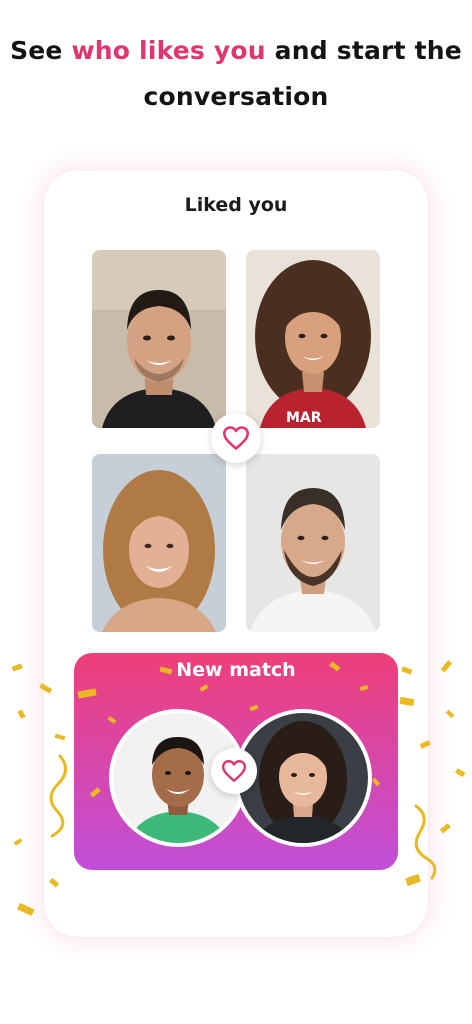  I want to click on profile-photo-woman-curly-hair: MAR, so click(313, 339).